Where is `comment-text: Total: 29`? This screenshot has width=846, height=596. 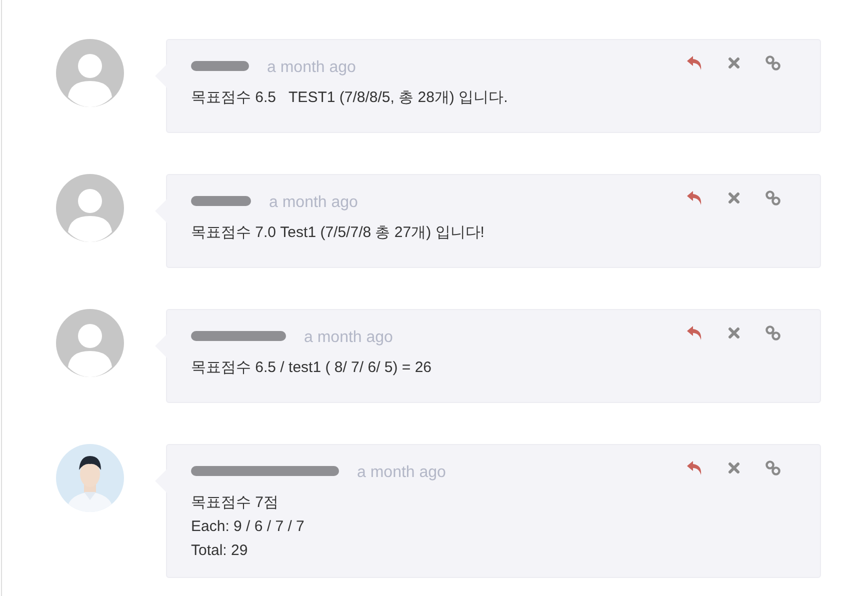 comment-text: Total: 29 is located at coordinates (220, 551).